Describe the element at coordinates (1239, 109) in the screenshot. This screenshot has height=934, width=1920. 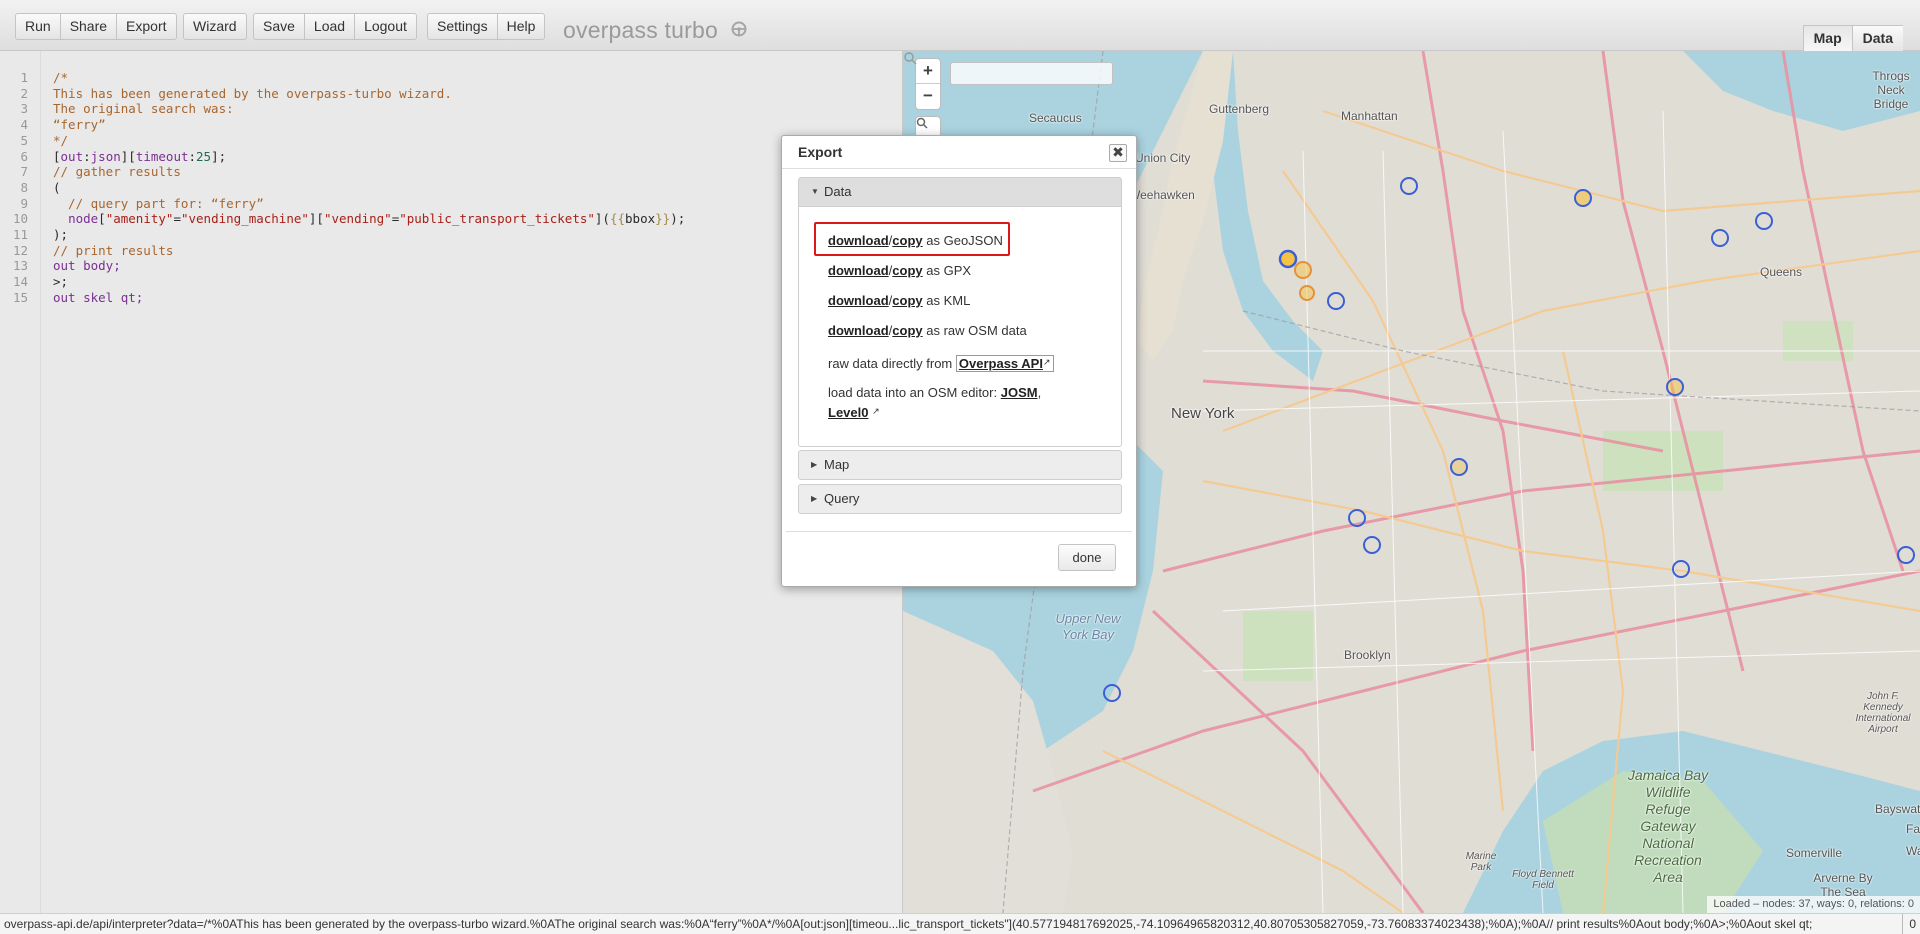
I see `place-label: Guttenberg` at that location.